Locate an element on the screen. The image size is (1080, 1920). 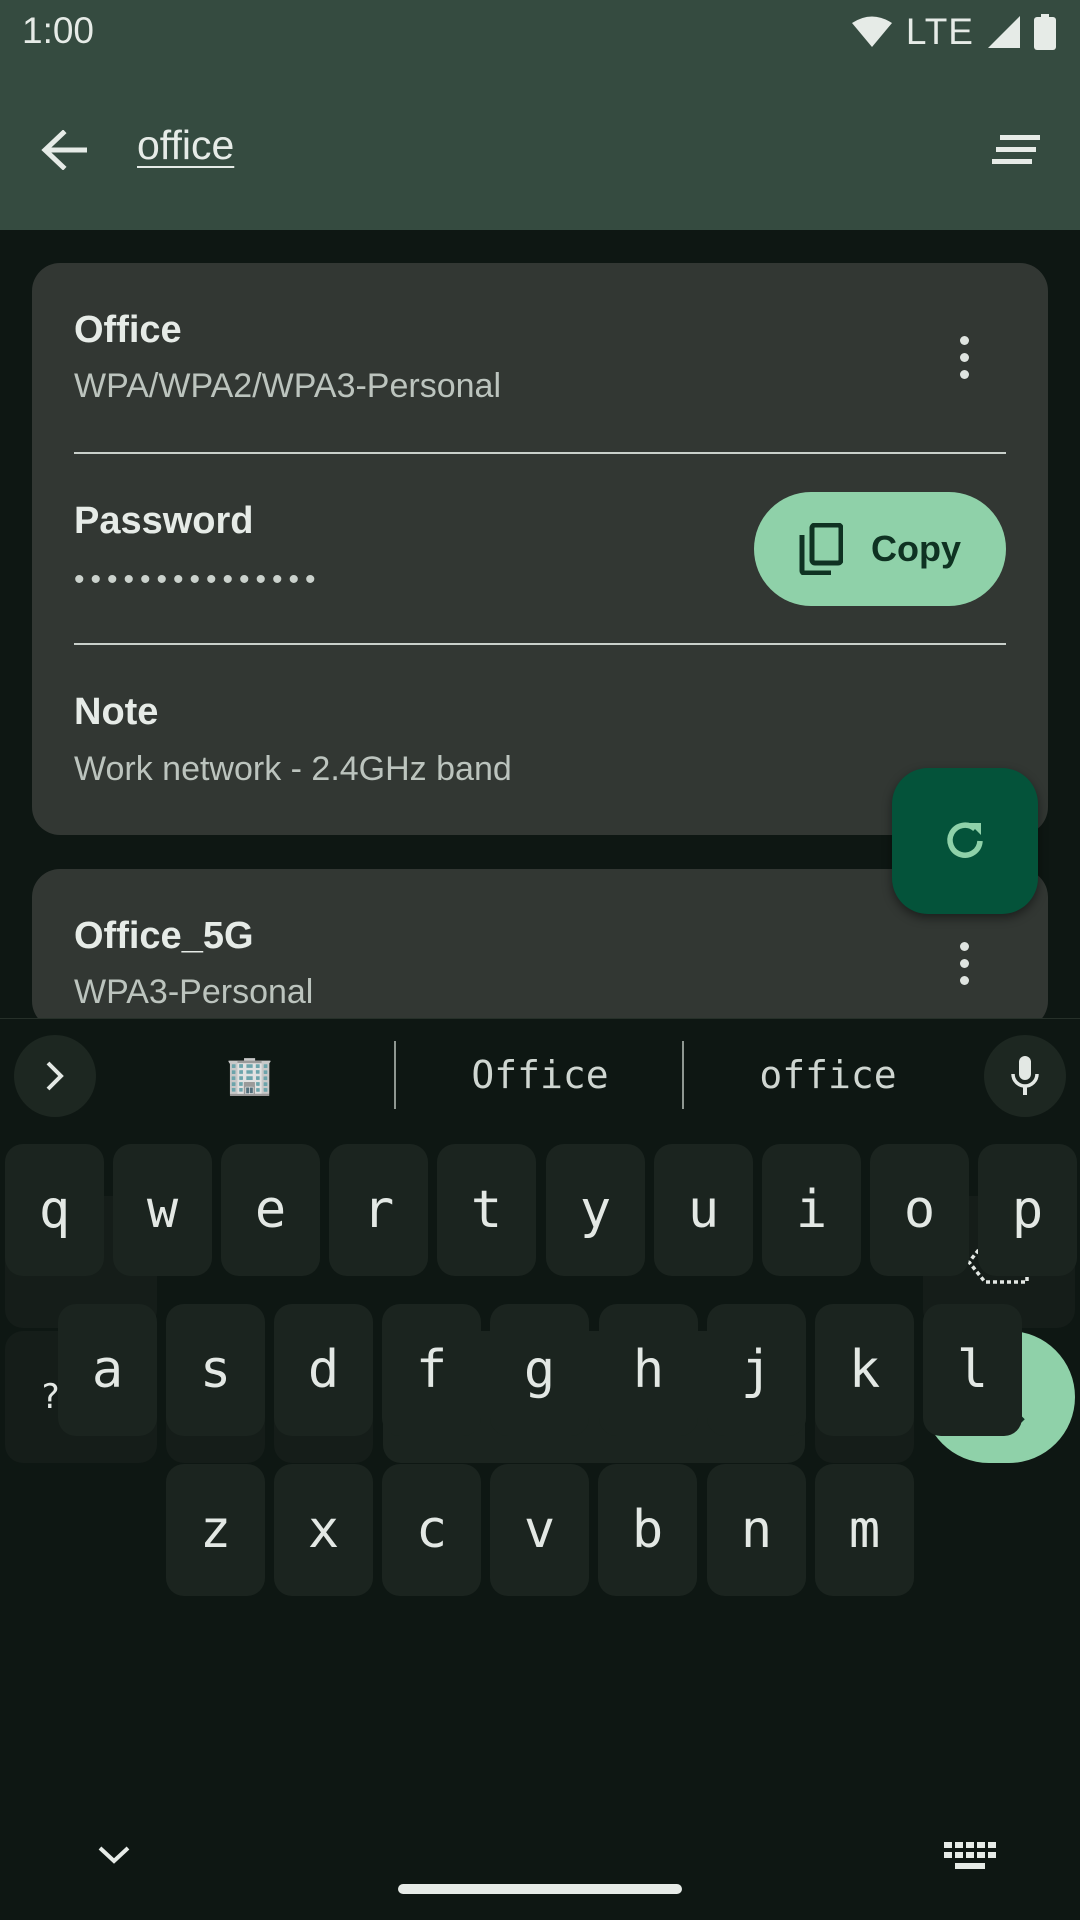
network-ssid: Office is located at coordinates (128, 330).